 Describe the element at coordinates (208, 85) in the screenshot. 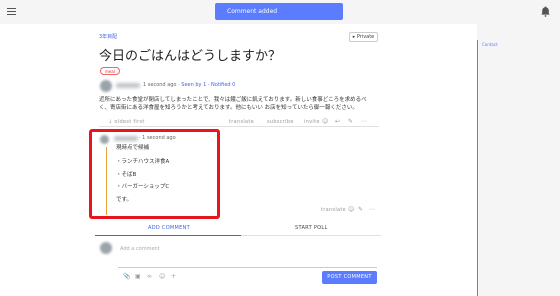

I see `seen-by-link: Seen by 1 · Notified 0` at that location.